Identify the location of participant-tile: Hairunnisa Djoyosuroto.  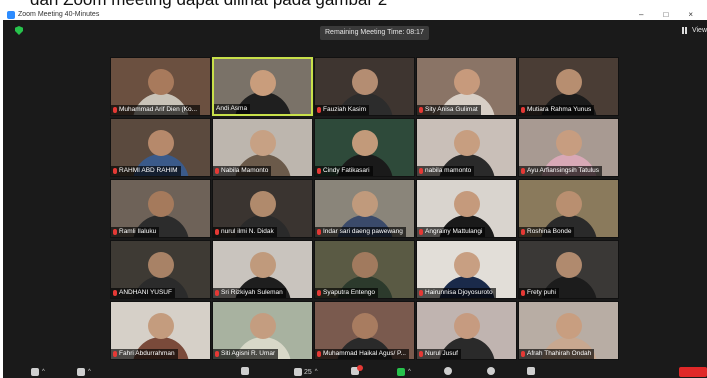
(466, 269).